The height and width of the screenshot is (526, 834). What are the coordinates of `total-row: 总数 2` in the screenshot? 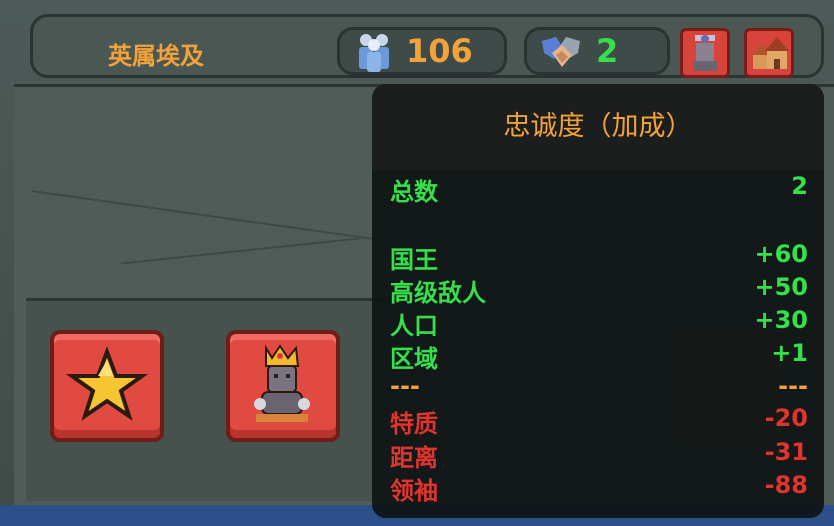 It's located at (599, 189).